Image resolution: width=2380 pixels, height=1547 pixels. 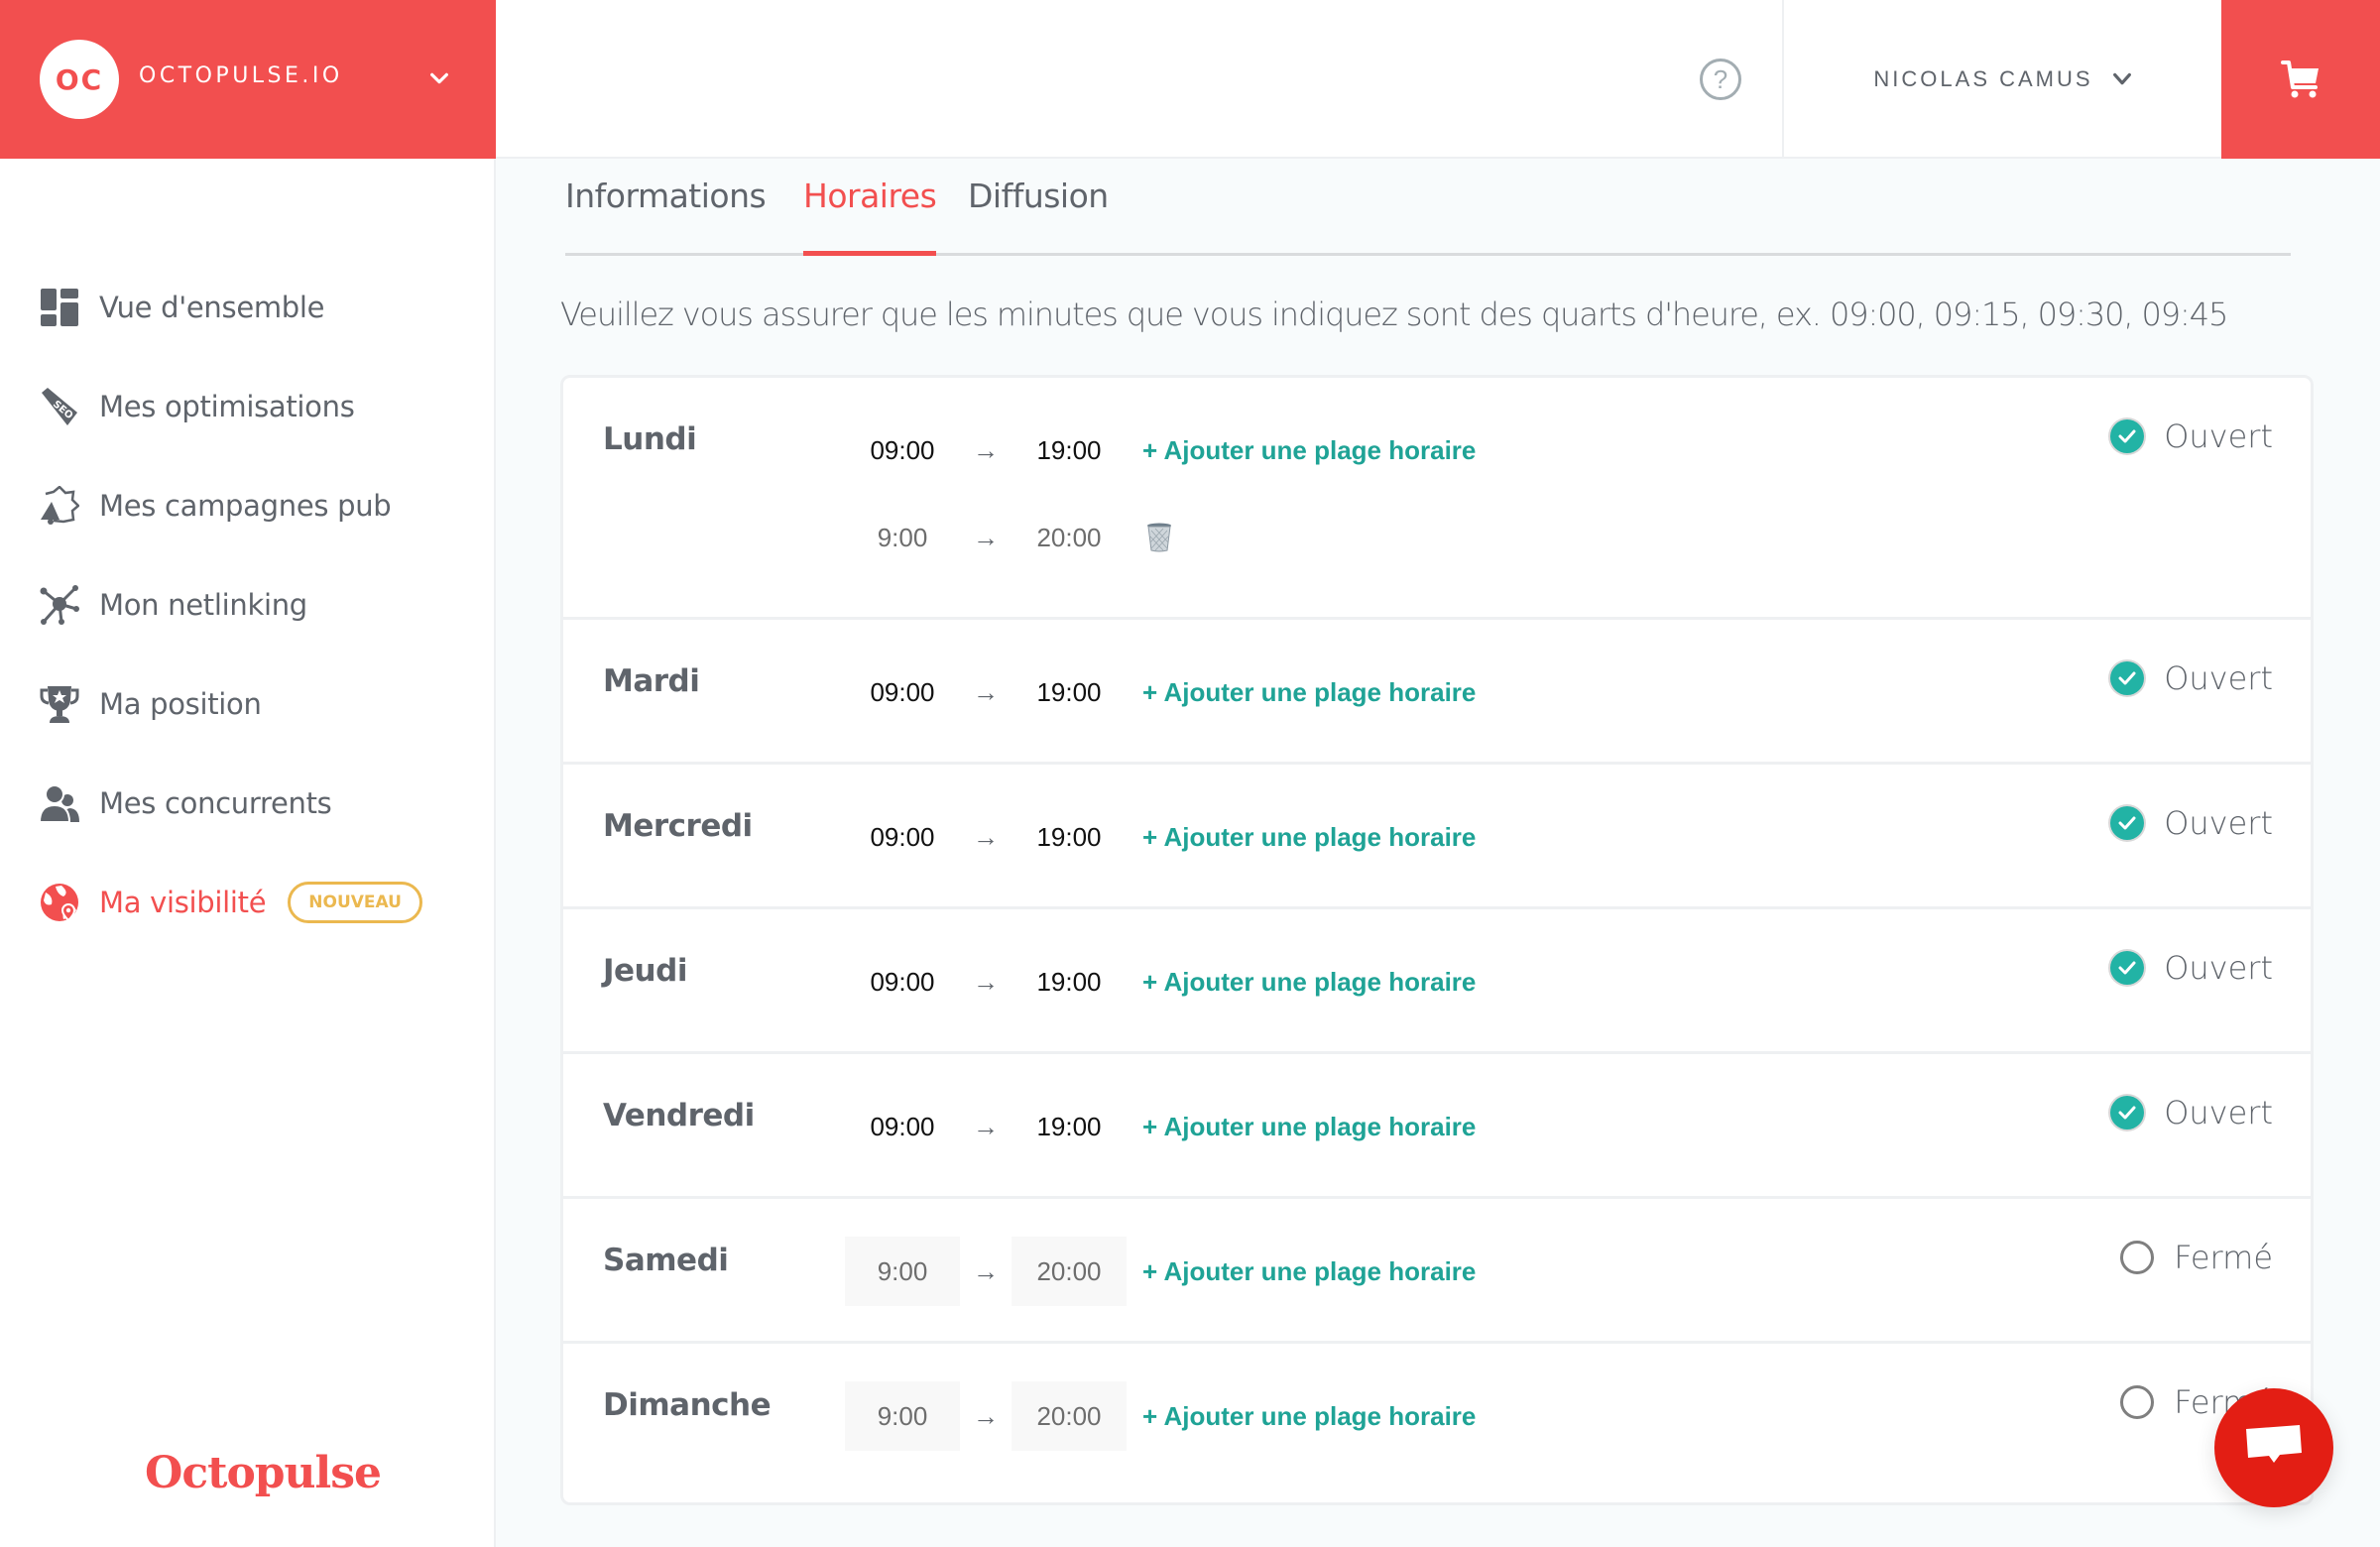 I want to click on sidebar-item-optimisations: SEO Mes optimisations, so click(x=197, y=406).